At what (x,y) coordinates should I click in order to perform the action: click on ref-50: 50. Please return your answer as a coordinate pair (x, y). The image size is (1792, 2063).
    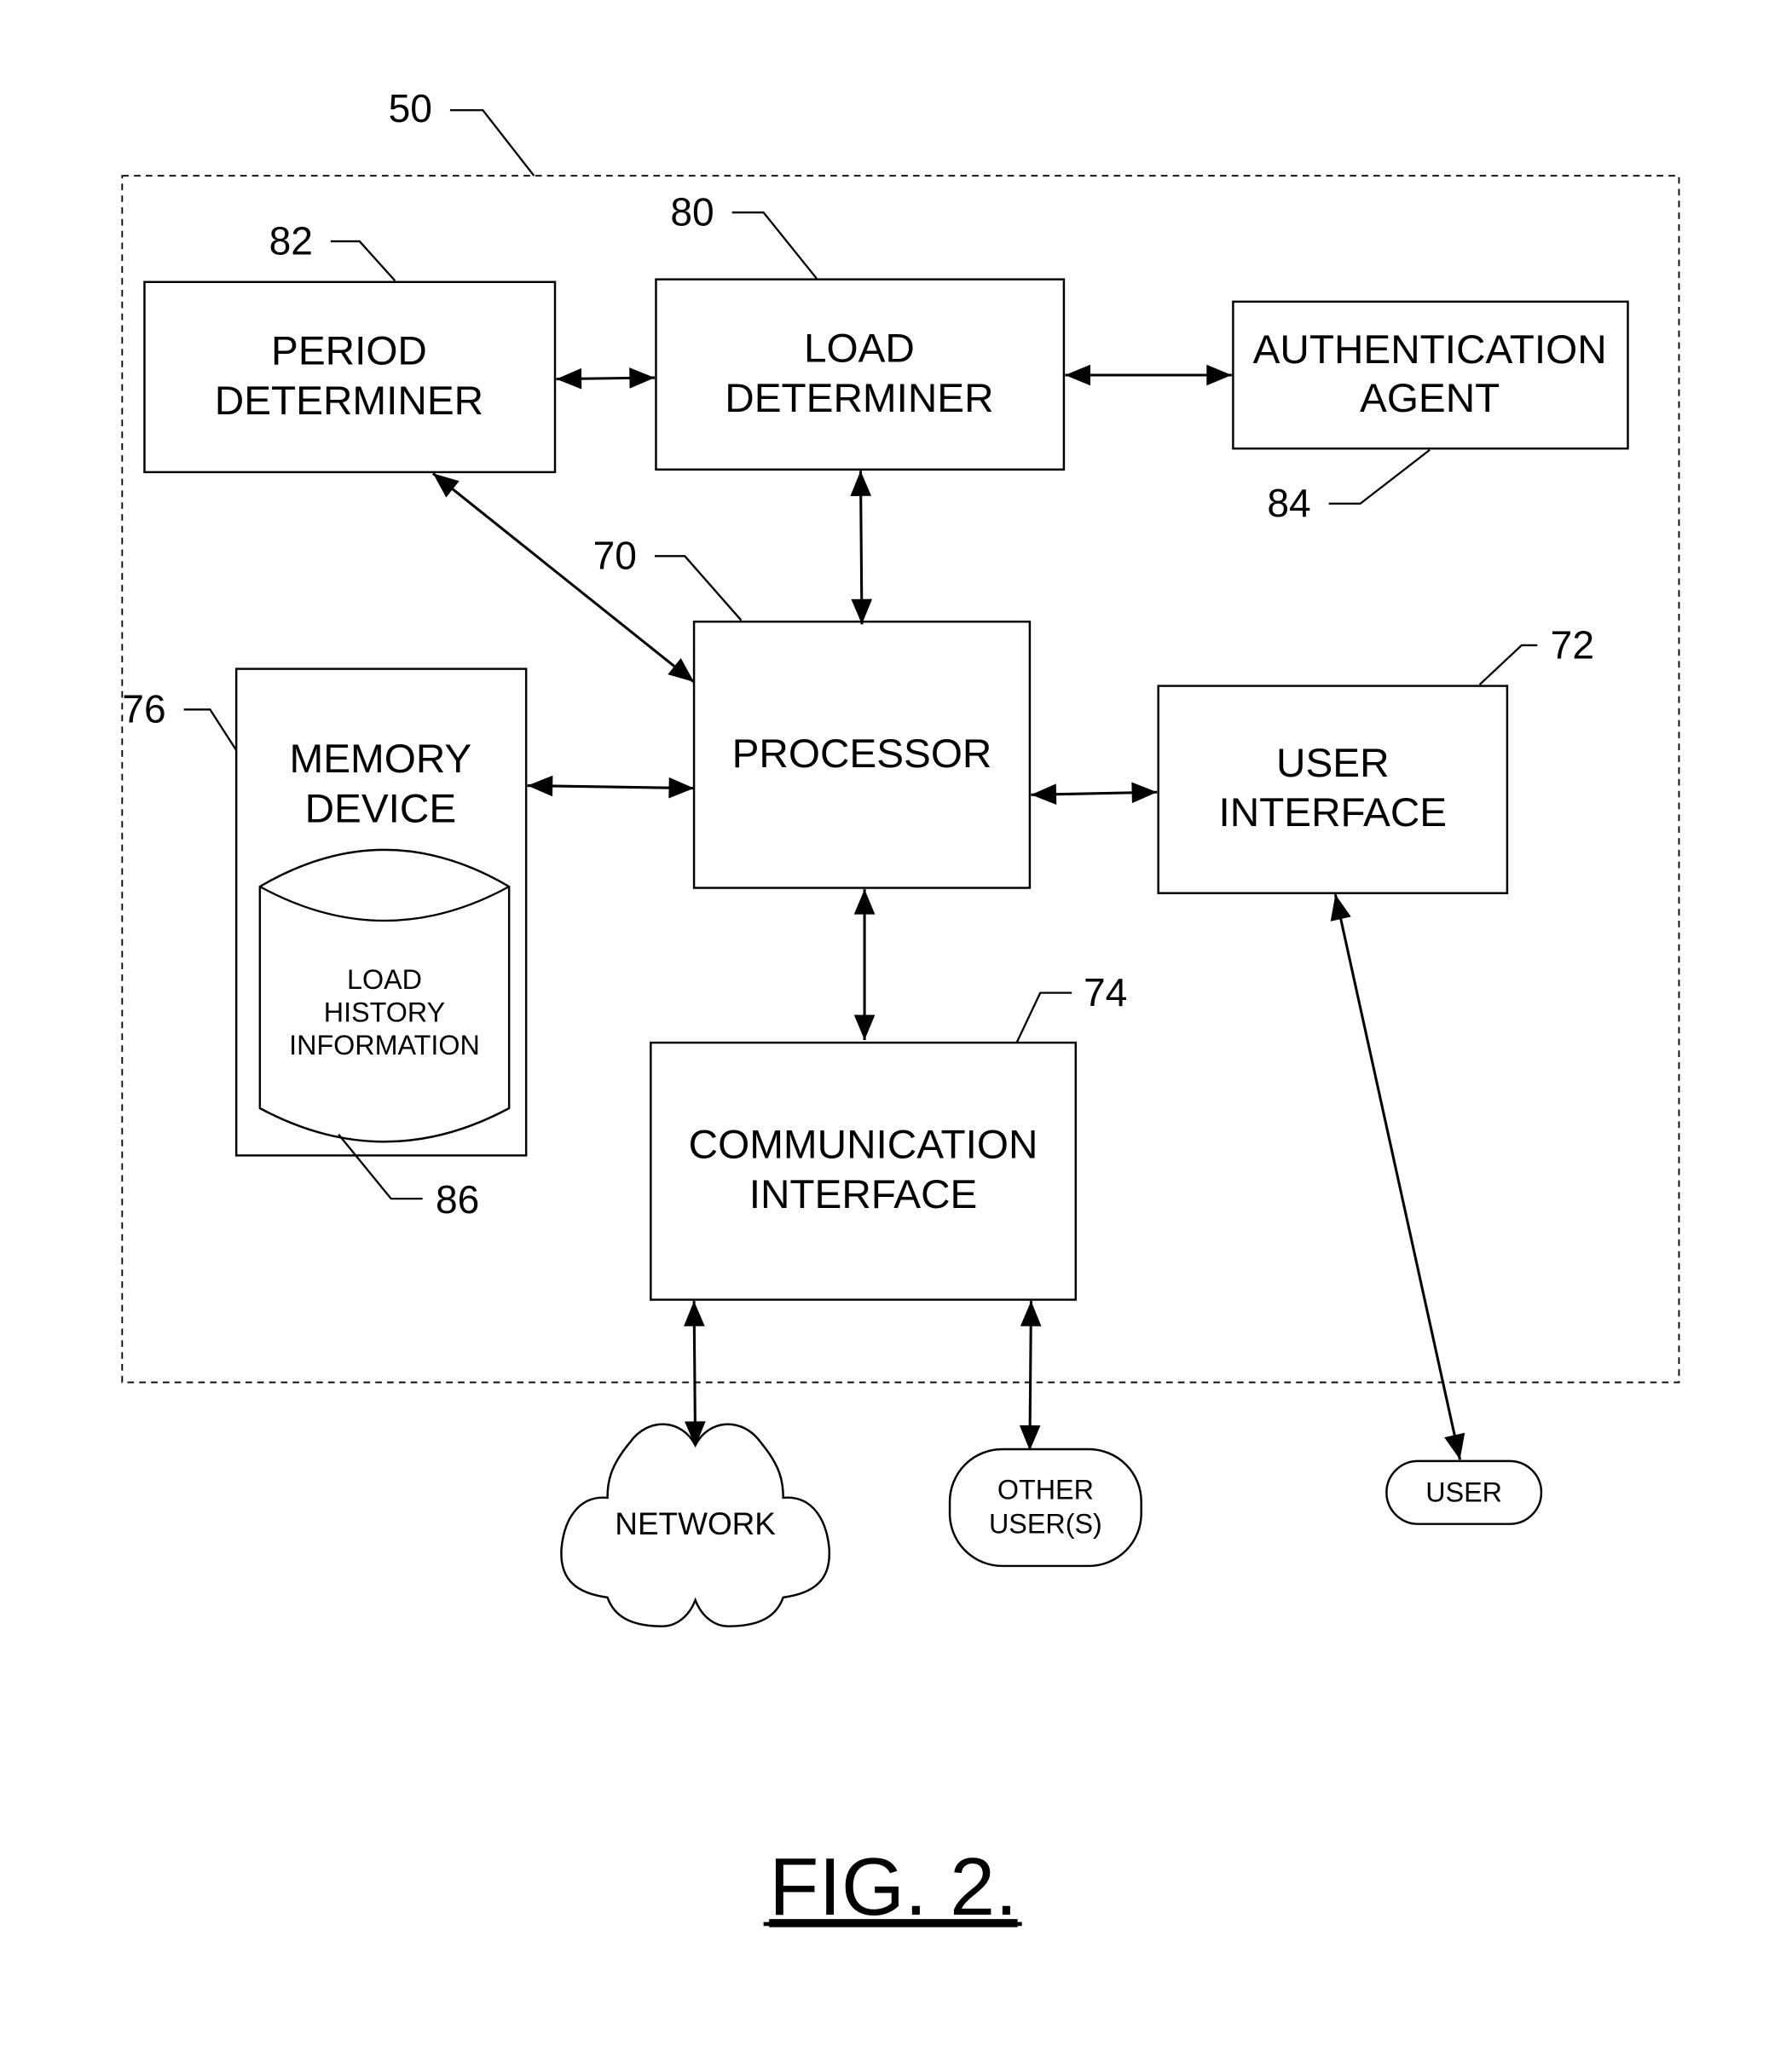
    Looking at the image, I should click on (410, 108).